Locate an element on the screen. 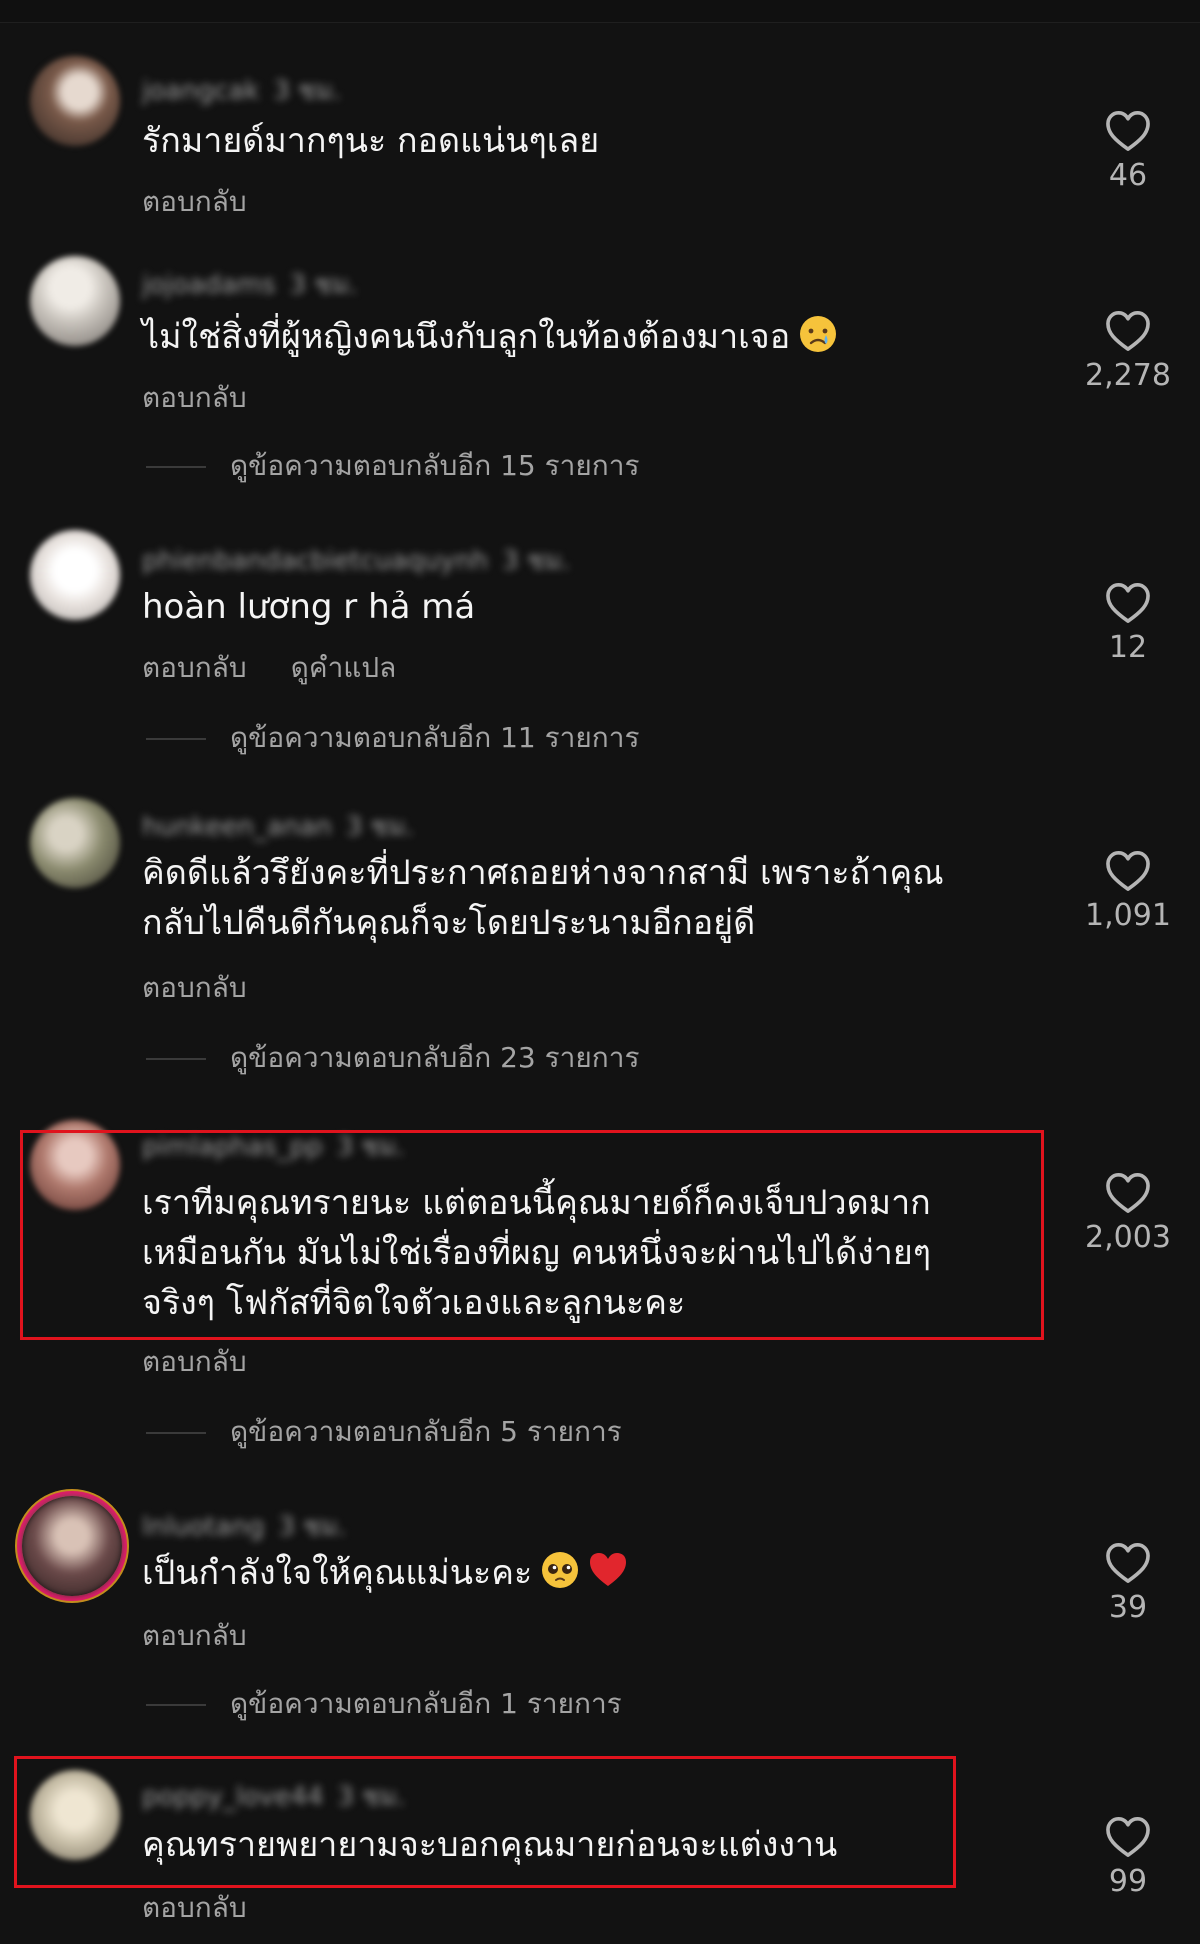  like-count: 2,003 is located at coordinates (1128, 1237).